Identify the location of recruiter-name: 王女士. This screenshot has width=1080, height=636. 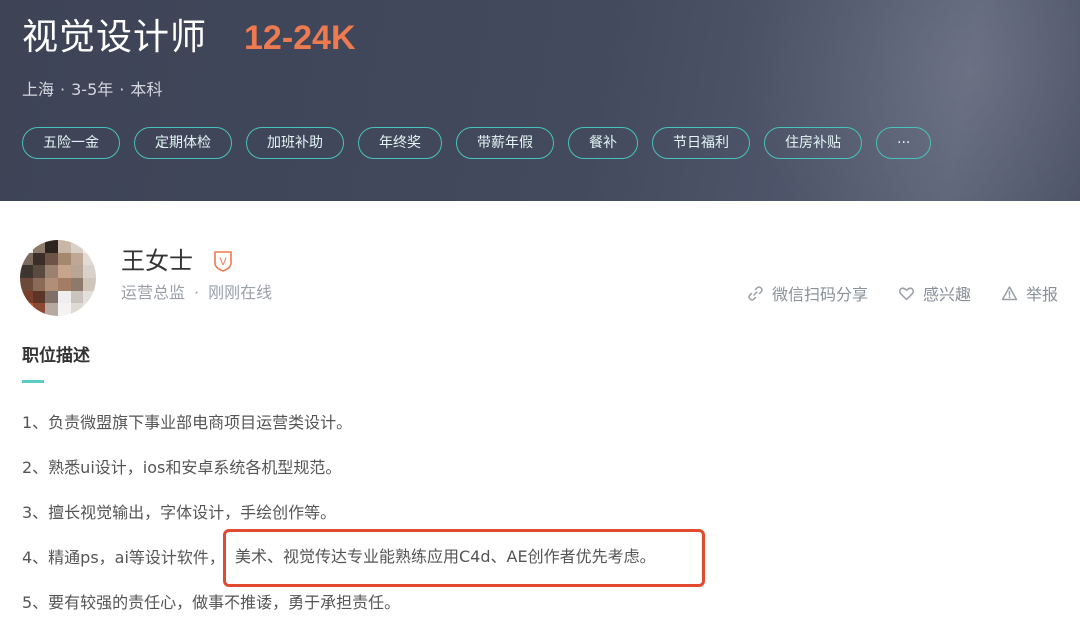
(157, 261).